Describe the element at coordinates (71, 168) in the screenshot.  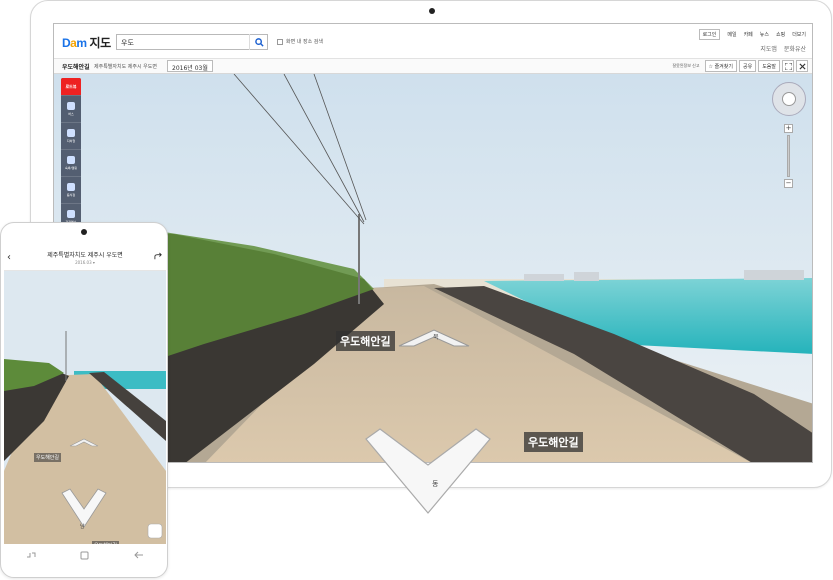
I see `toolbar-lodging-label: 숙박/캠핑` at that location.